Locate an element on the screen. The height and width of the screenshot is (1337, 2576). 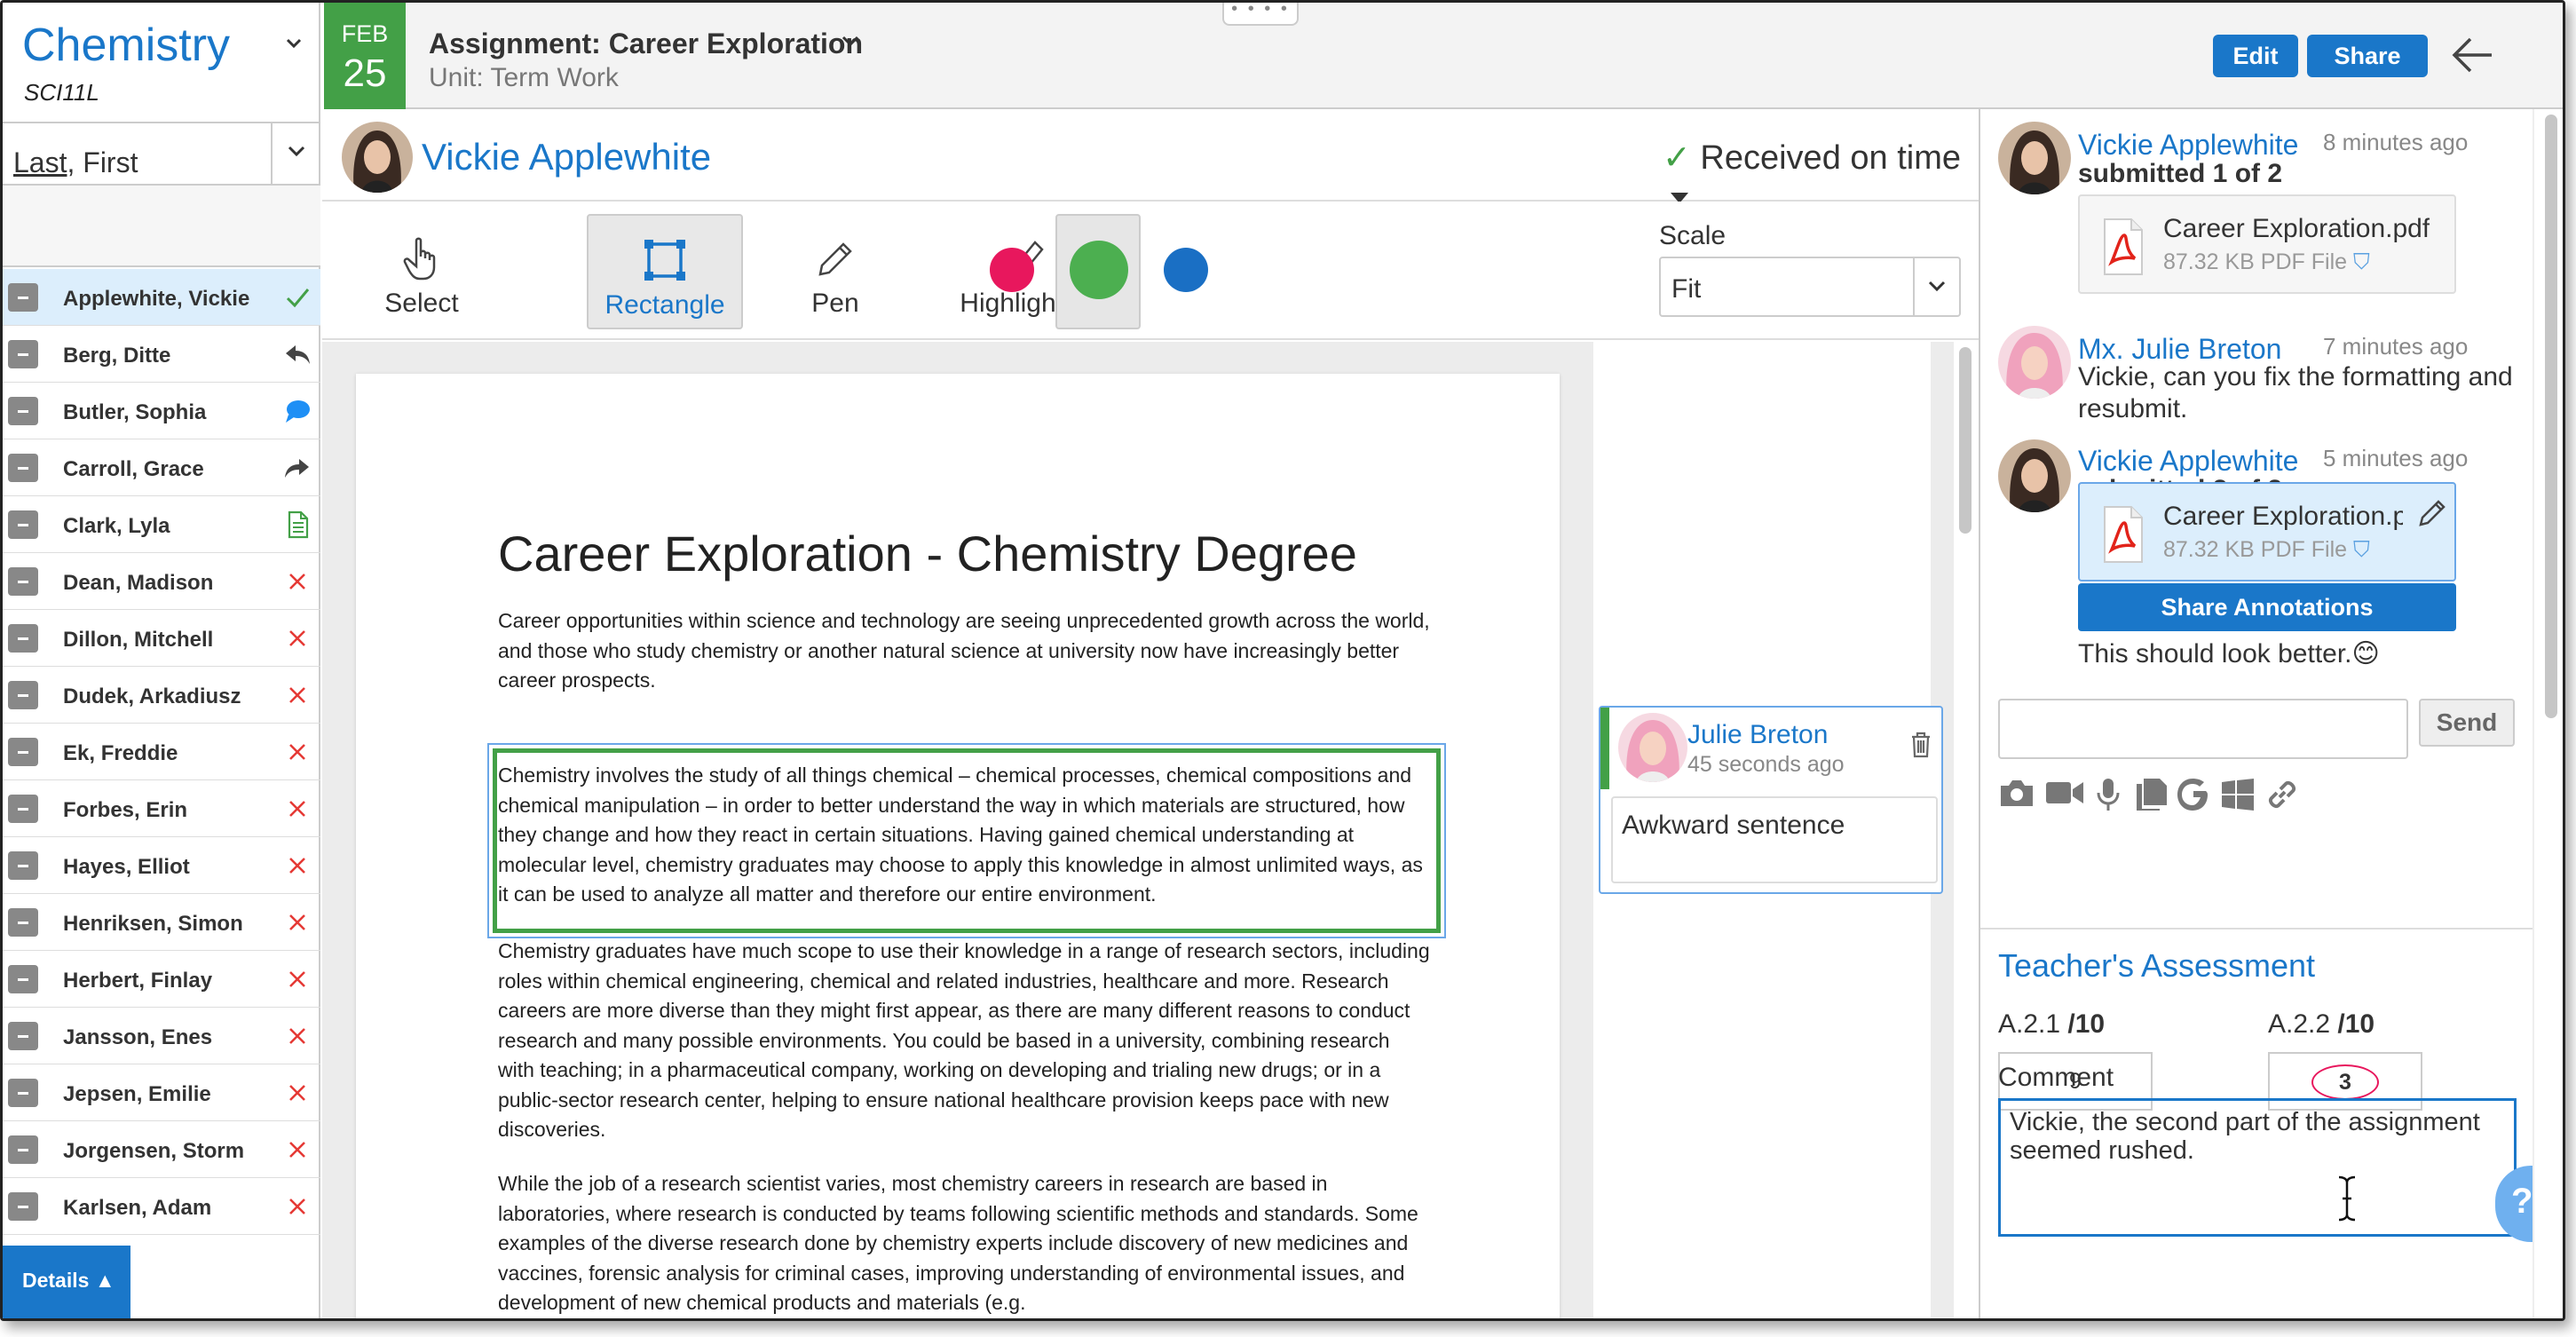
student-name: Karlsen, Adam is located at coordinates (137, 1208).